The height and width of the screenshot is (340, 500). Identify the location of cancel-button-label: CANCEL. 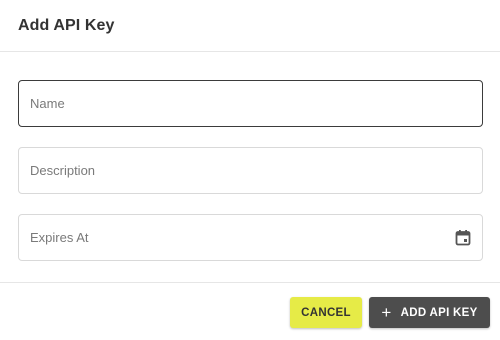
(326, 312).